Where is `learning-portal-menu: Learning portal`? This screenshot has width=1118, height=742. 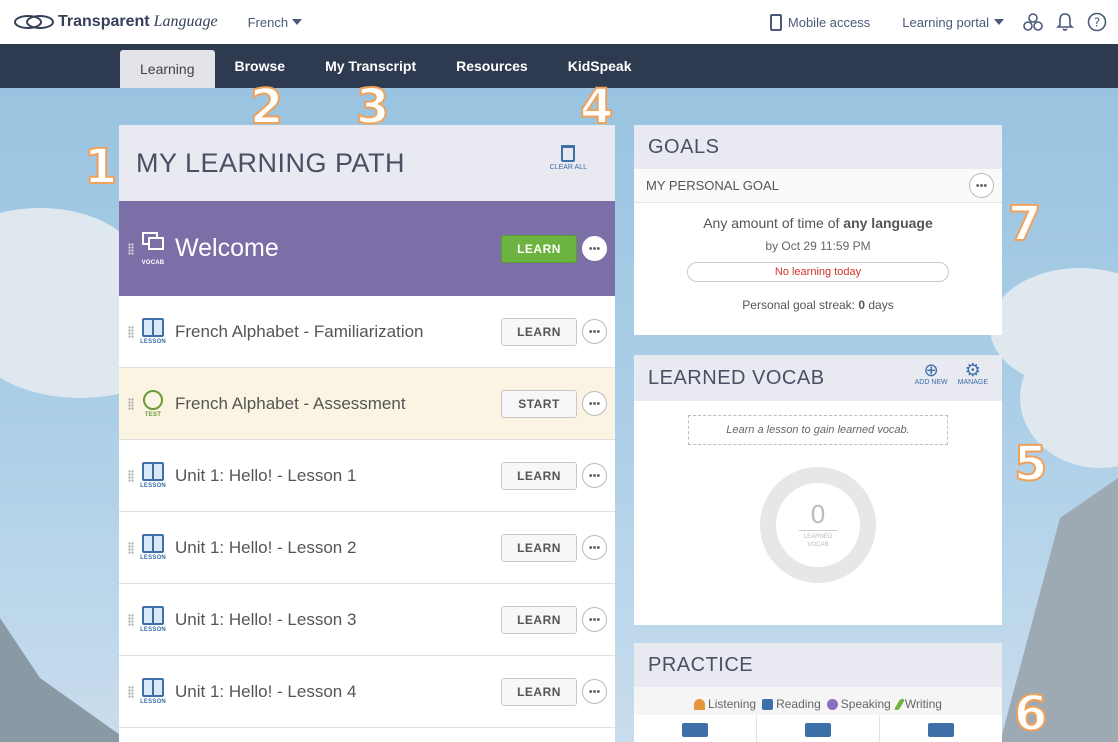
learning-portal-menu: Learning portal is located at coordinates (953, 22).